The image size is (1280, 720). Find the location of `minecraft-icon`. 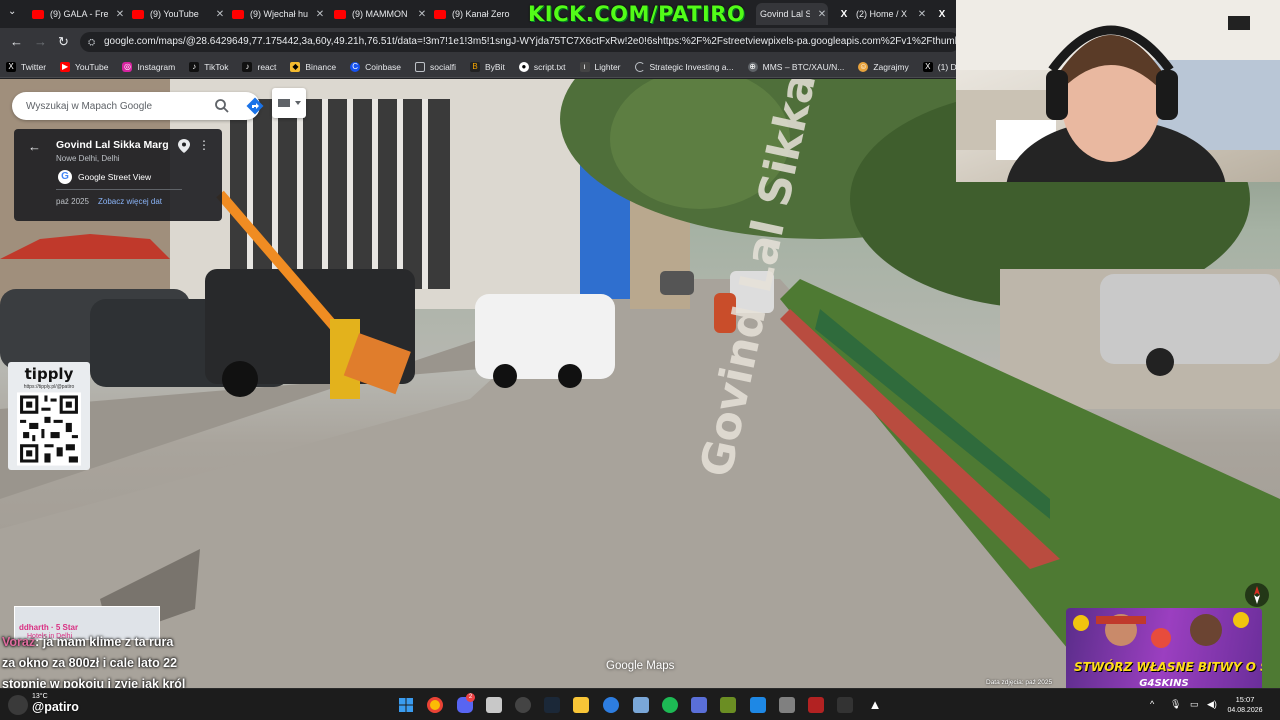

minecraft-icon is located at coordinates (728, 705).